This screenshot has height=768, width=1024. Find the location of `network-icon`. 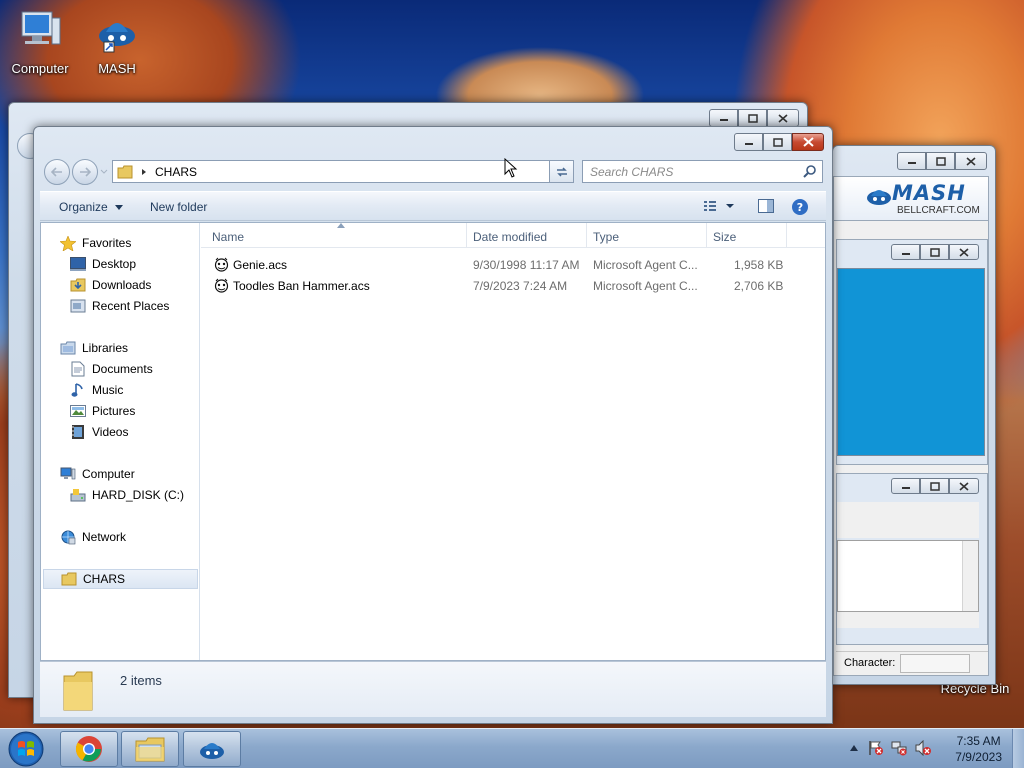

network-icon is located at coordinates (68, 537).